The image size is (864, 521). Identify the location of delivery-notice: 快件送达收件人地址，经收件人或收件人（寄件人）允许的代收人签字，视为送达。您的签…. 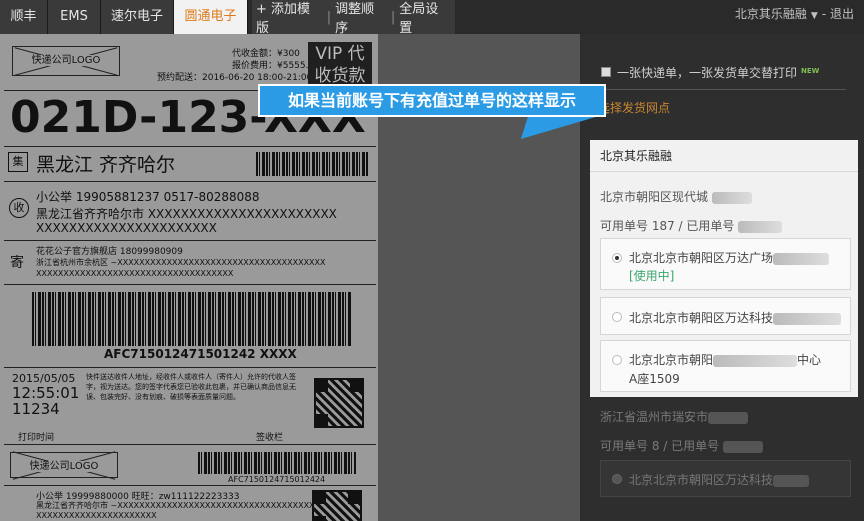
(191, 387).